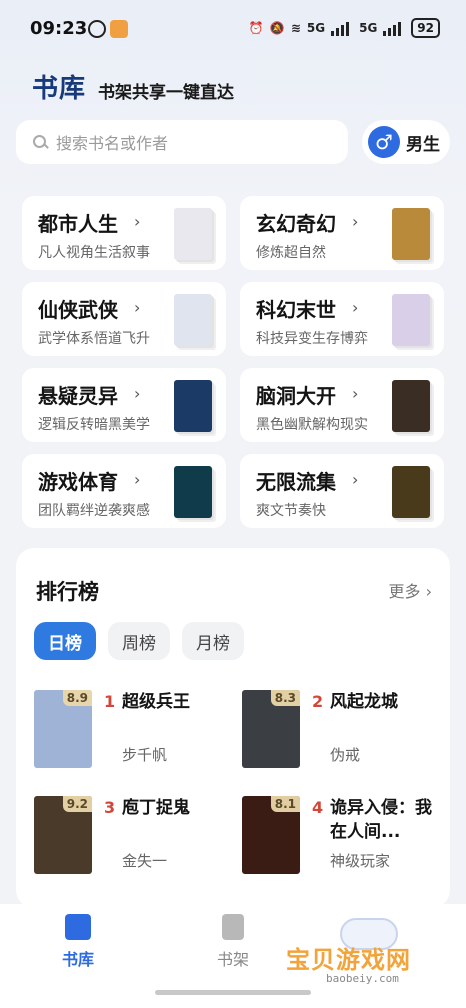  Describe the element at coordinates (318, 701) in the screenshot. I see `book-rank-number: 2` at that location.